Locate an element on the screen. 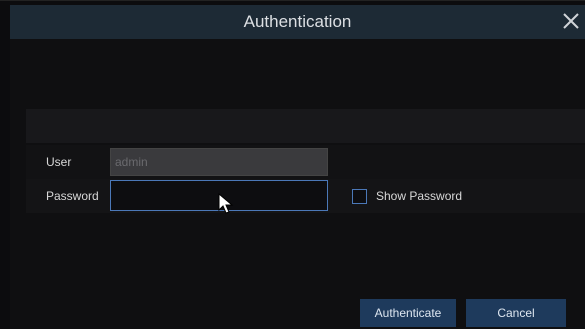 This screenshot has width=585, height=329. dialog-title: Authentication is located at coordinates (297, 21).